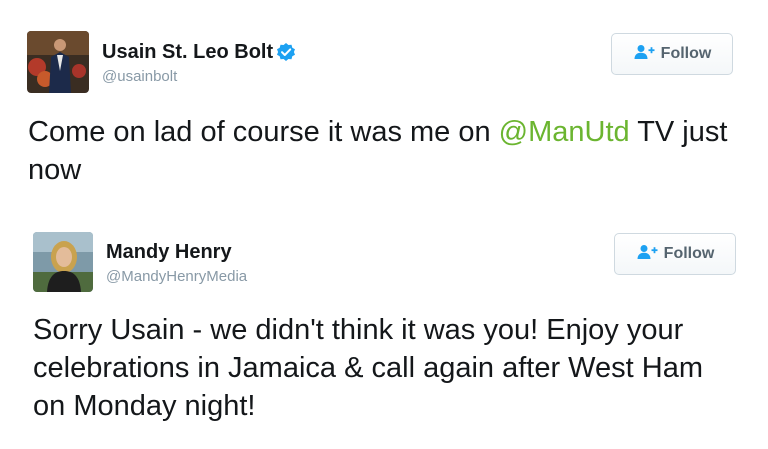 The width and height of the screenshot is (768, 449). Describe the element at coordinates (139, 77) in the screenshot. I see `author-handle: @usainbolt` at that location.